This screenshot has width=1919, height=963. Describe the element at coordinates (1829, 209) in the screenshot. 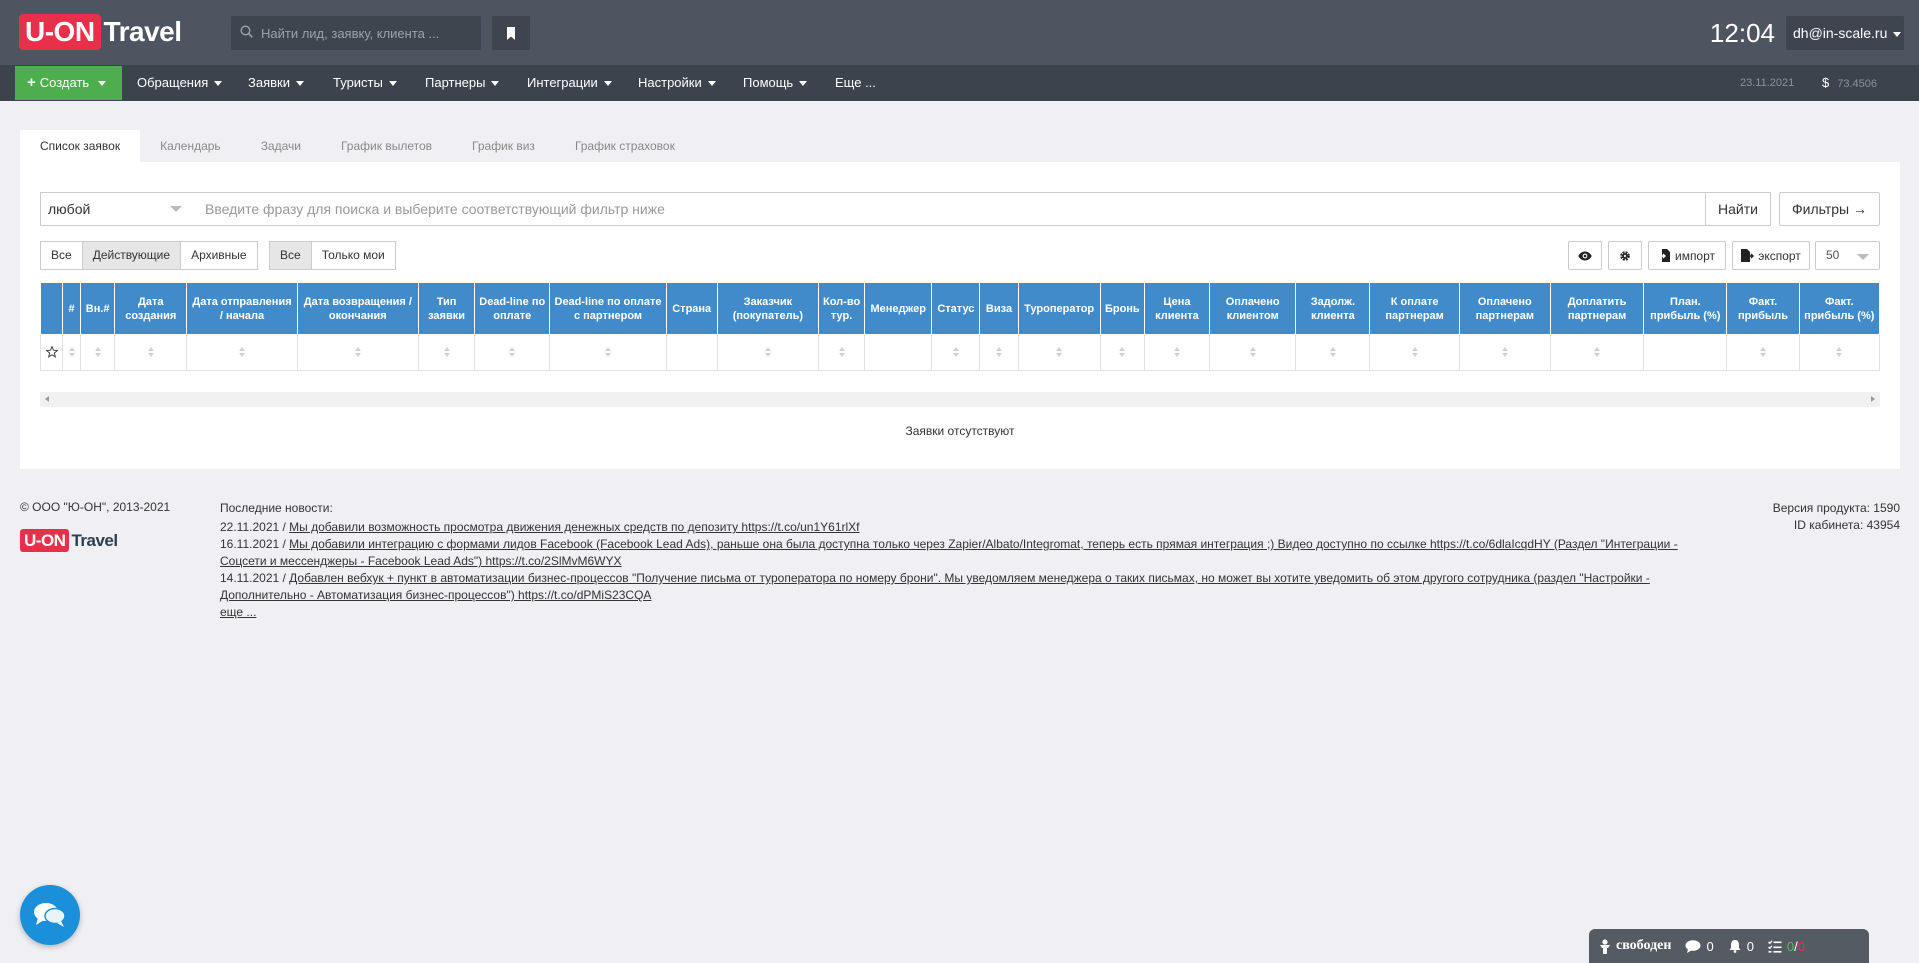

I see `filters-button: Фильтры →` at that location.